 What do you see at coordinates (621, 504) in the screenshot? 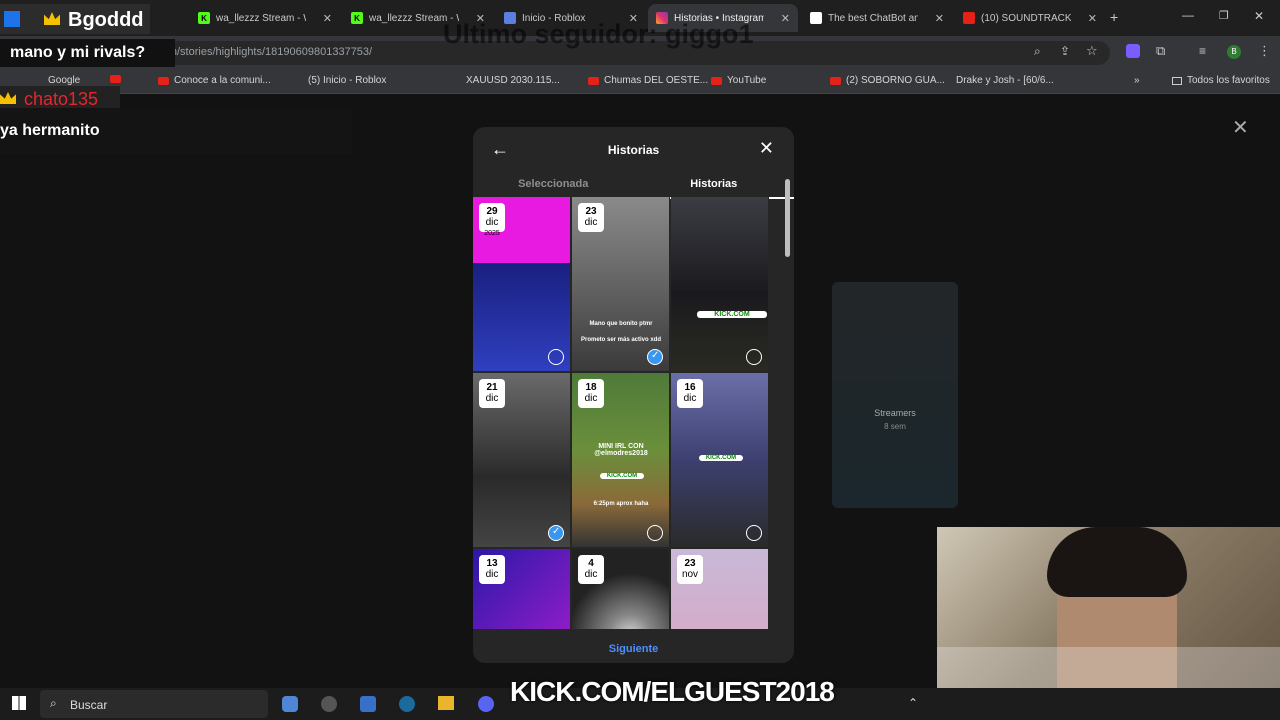
I see `story-caption: 6:25pm aprox haha` at bounding box center [621, 504].